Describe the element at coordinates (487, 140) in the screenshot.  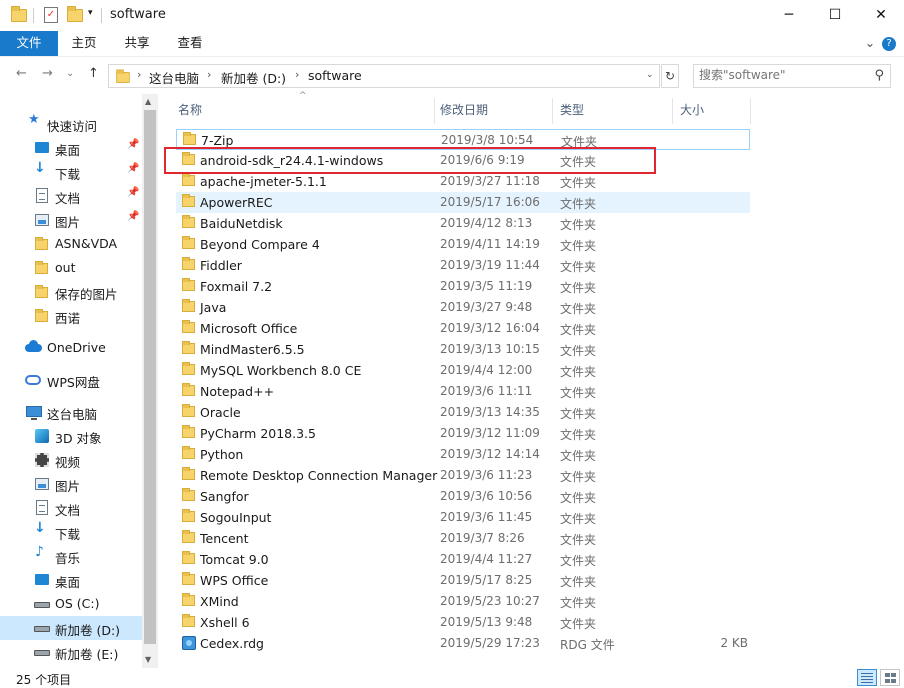
I see `file-date: 2019/3/8 10:54` at that location.